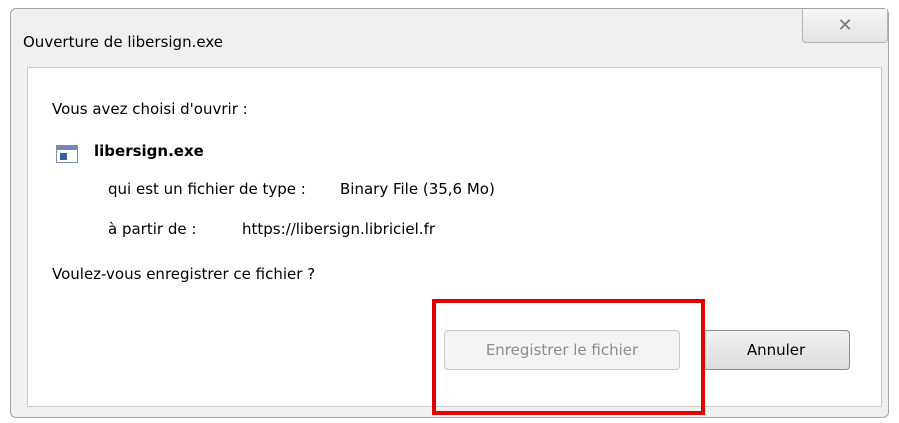 The height and width of the screenshot is (423, 899). Describe the element at coordinates (150, 109) in the screenshot. I see `intro-text: Vous avez choisi d'ouvrir :` at that location.